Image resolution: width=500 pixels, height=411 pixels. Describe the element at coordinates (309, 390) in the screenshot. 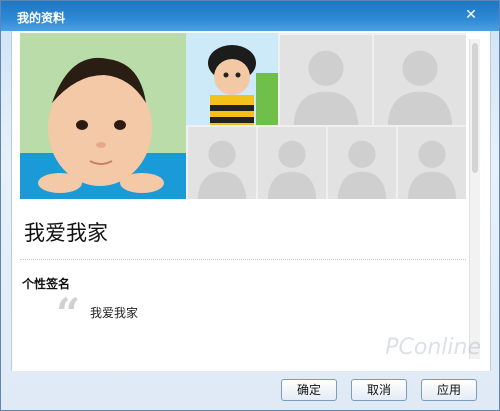

I see `ok-button: 确定` at that location.